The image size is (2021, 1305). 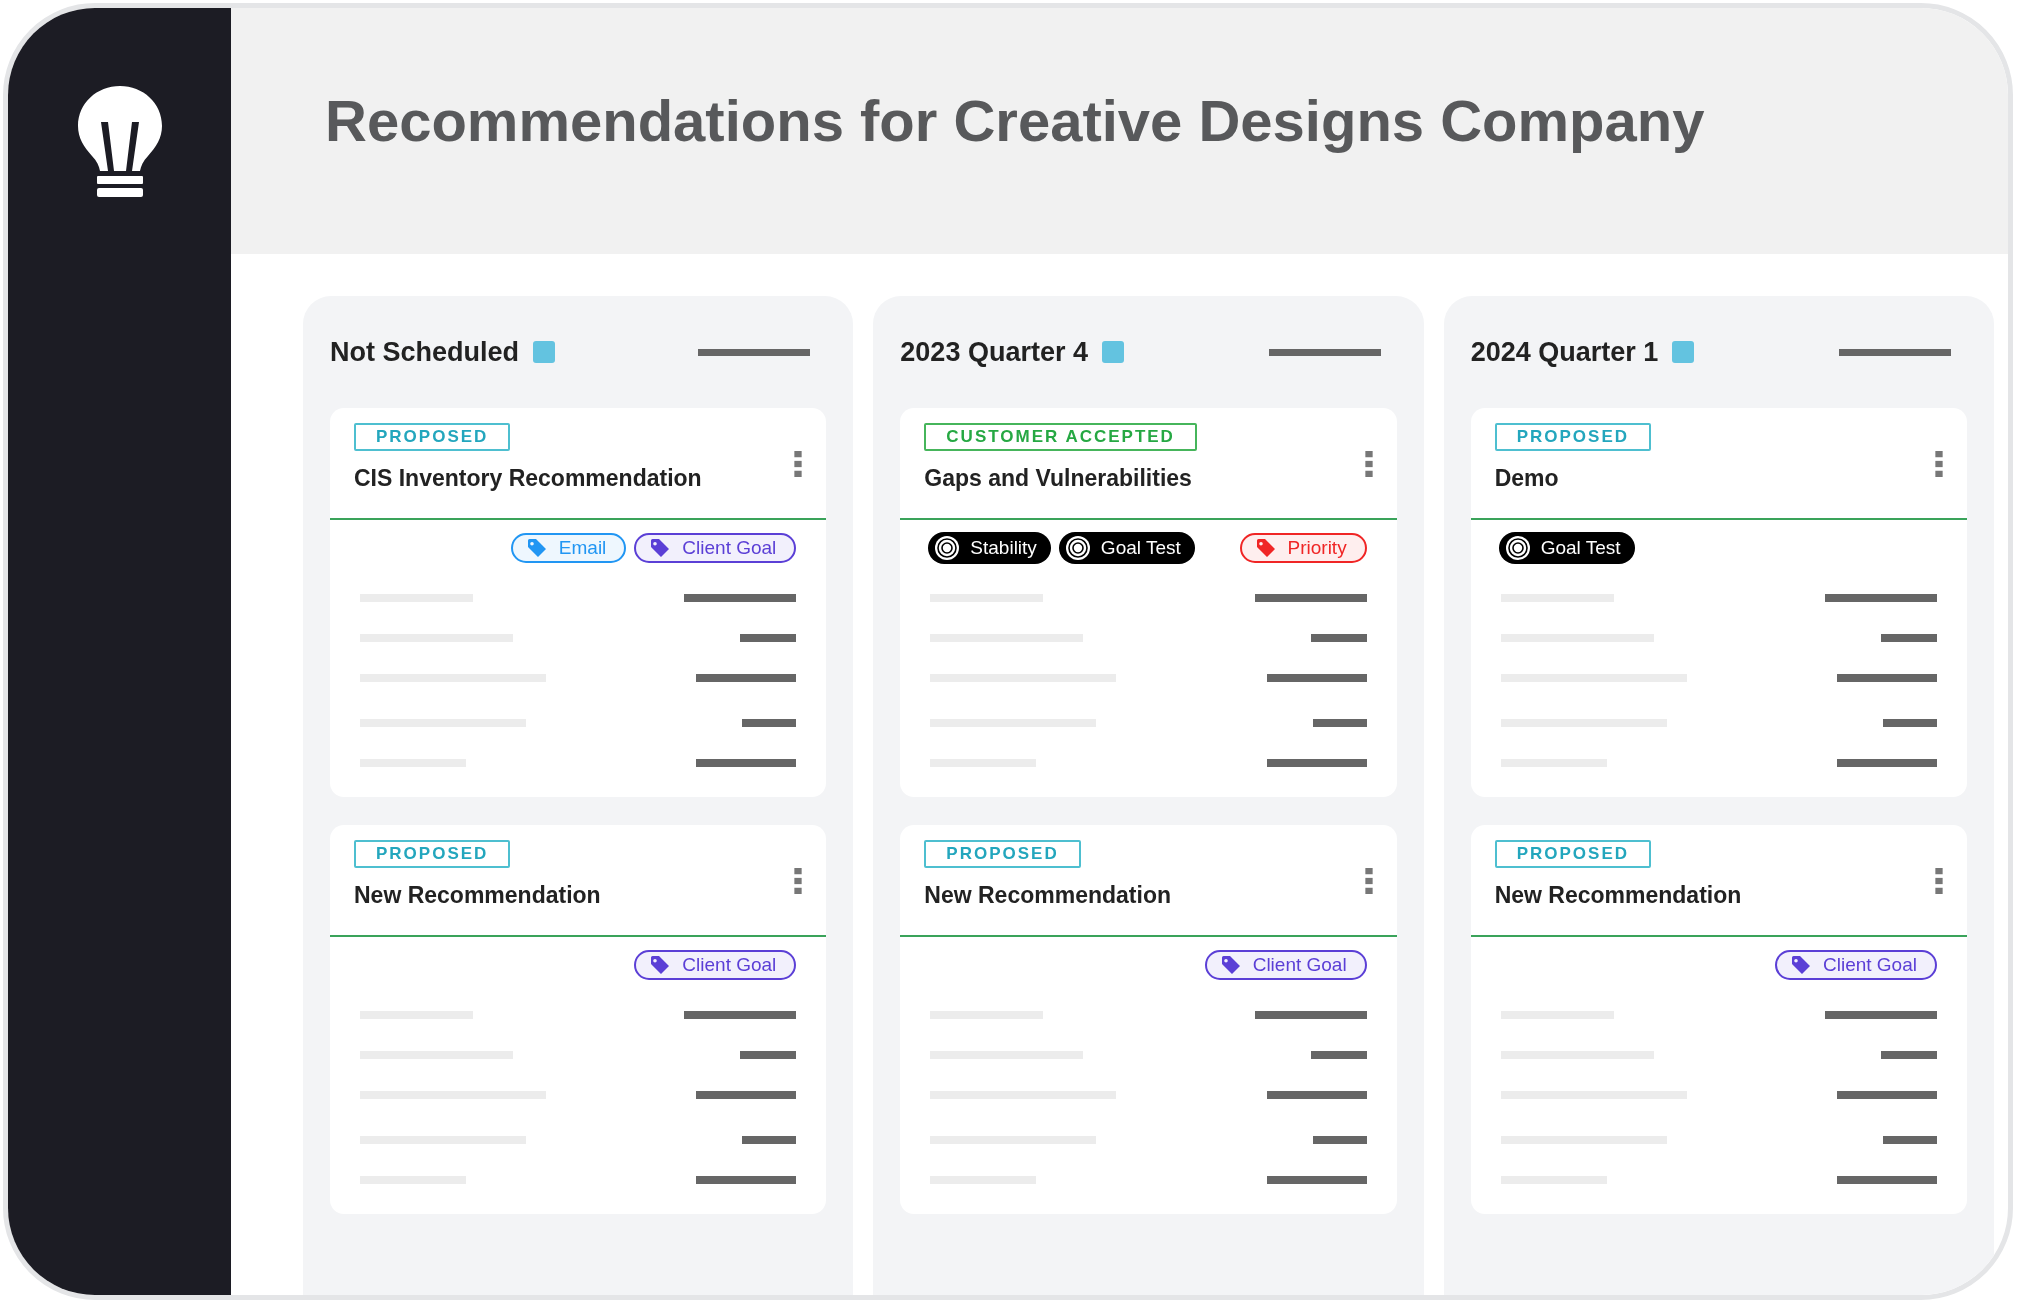 I want to click on recommendation-card: CUSTOMER ACCEPTED Gaps and Vulnerabilities Stability Goal Test Priority, so click(x=1148, y=602).